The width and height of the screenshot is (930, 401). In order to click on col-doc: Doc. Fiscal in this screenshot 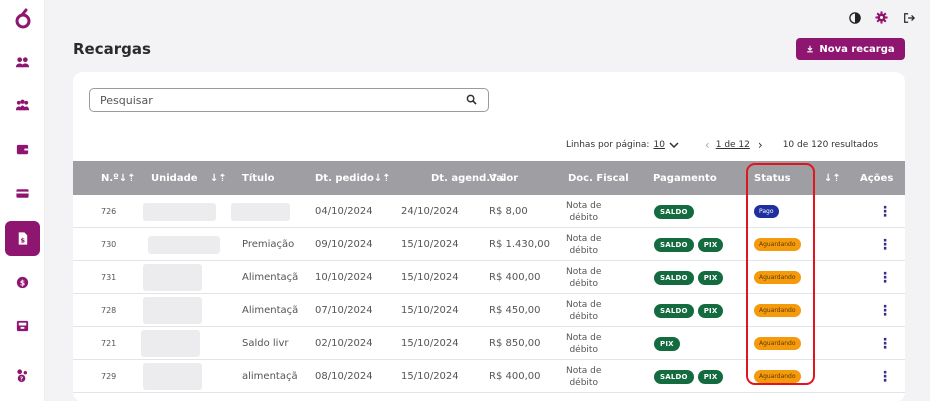, I will do `click(598, 178)`.